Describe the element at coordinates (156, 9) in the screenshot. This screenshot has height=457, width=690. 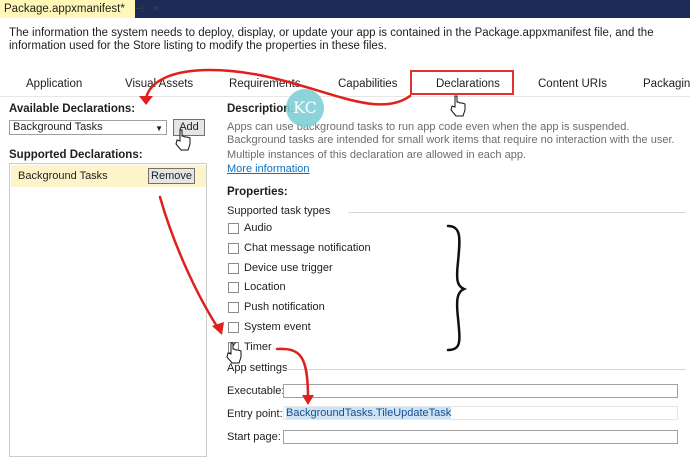
I see `close-icon: ×` at that location.